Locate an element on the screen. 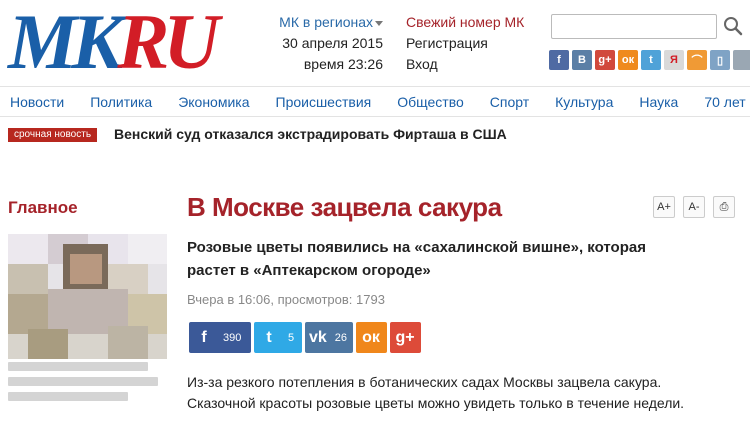 The width and height of the screenshot is (750, 421). share-count: 26 is located at coordinates (340, 337).